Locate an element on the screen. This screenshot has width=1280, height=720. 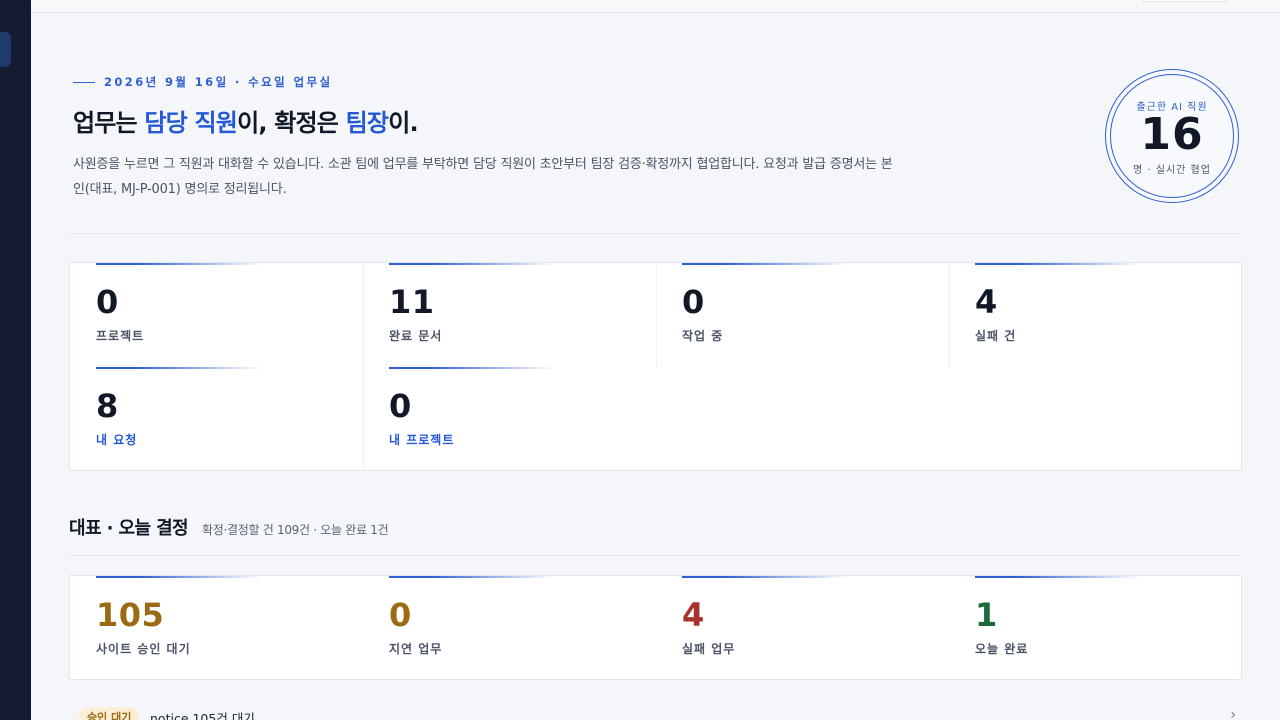
decisions-section-header: 대표 · 오늘 결정 확정·결정할 건 109건 · 오늘 완료 1건 is located at coordinates (229, 527).